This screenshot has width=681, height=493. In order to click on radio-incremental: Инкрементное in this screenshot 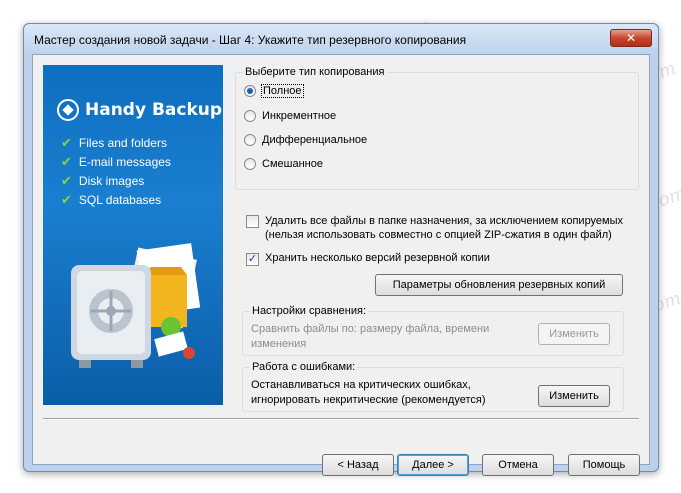, I will do `click(290, 116)`.